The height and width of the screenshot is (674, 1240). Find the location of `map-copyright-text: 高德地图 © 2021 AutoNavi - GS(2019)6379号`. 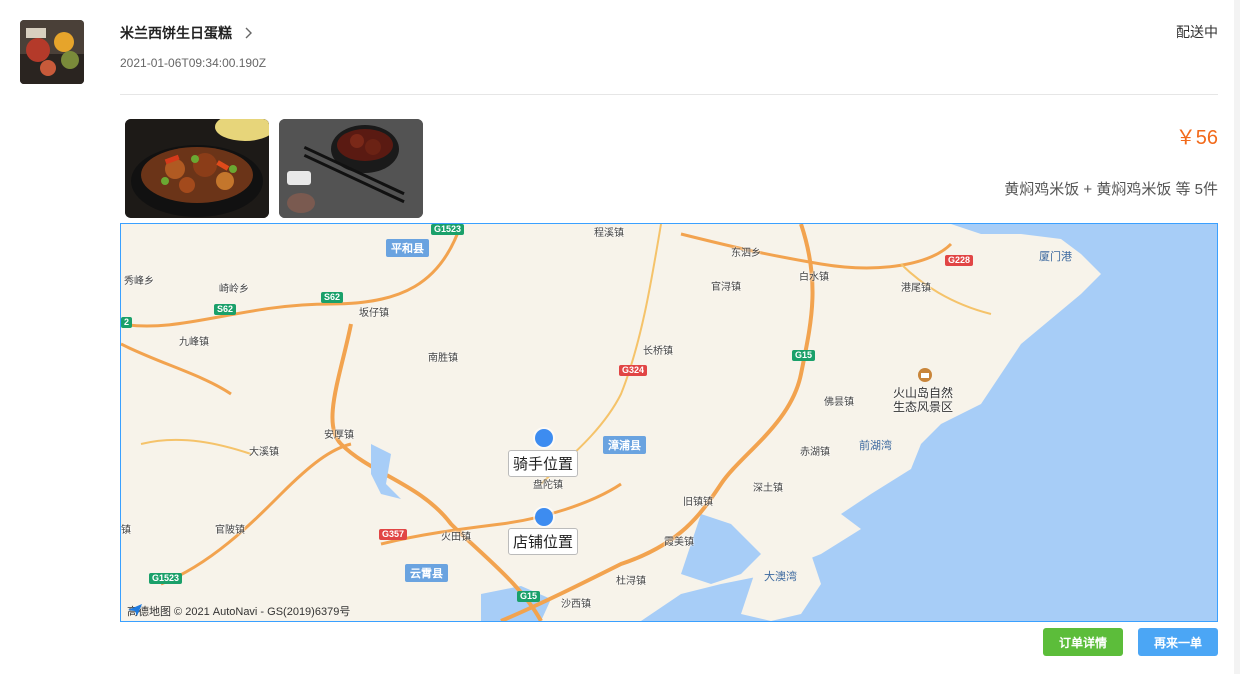

map-copyright-text: 高德地图 © 2021 AutoNavi - GS(2019)6379号 is located at coordinates (239, 612).